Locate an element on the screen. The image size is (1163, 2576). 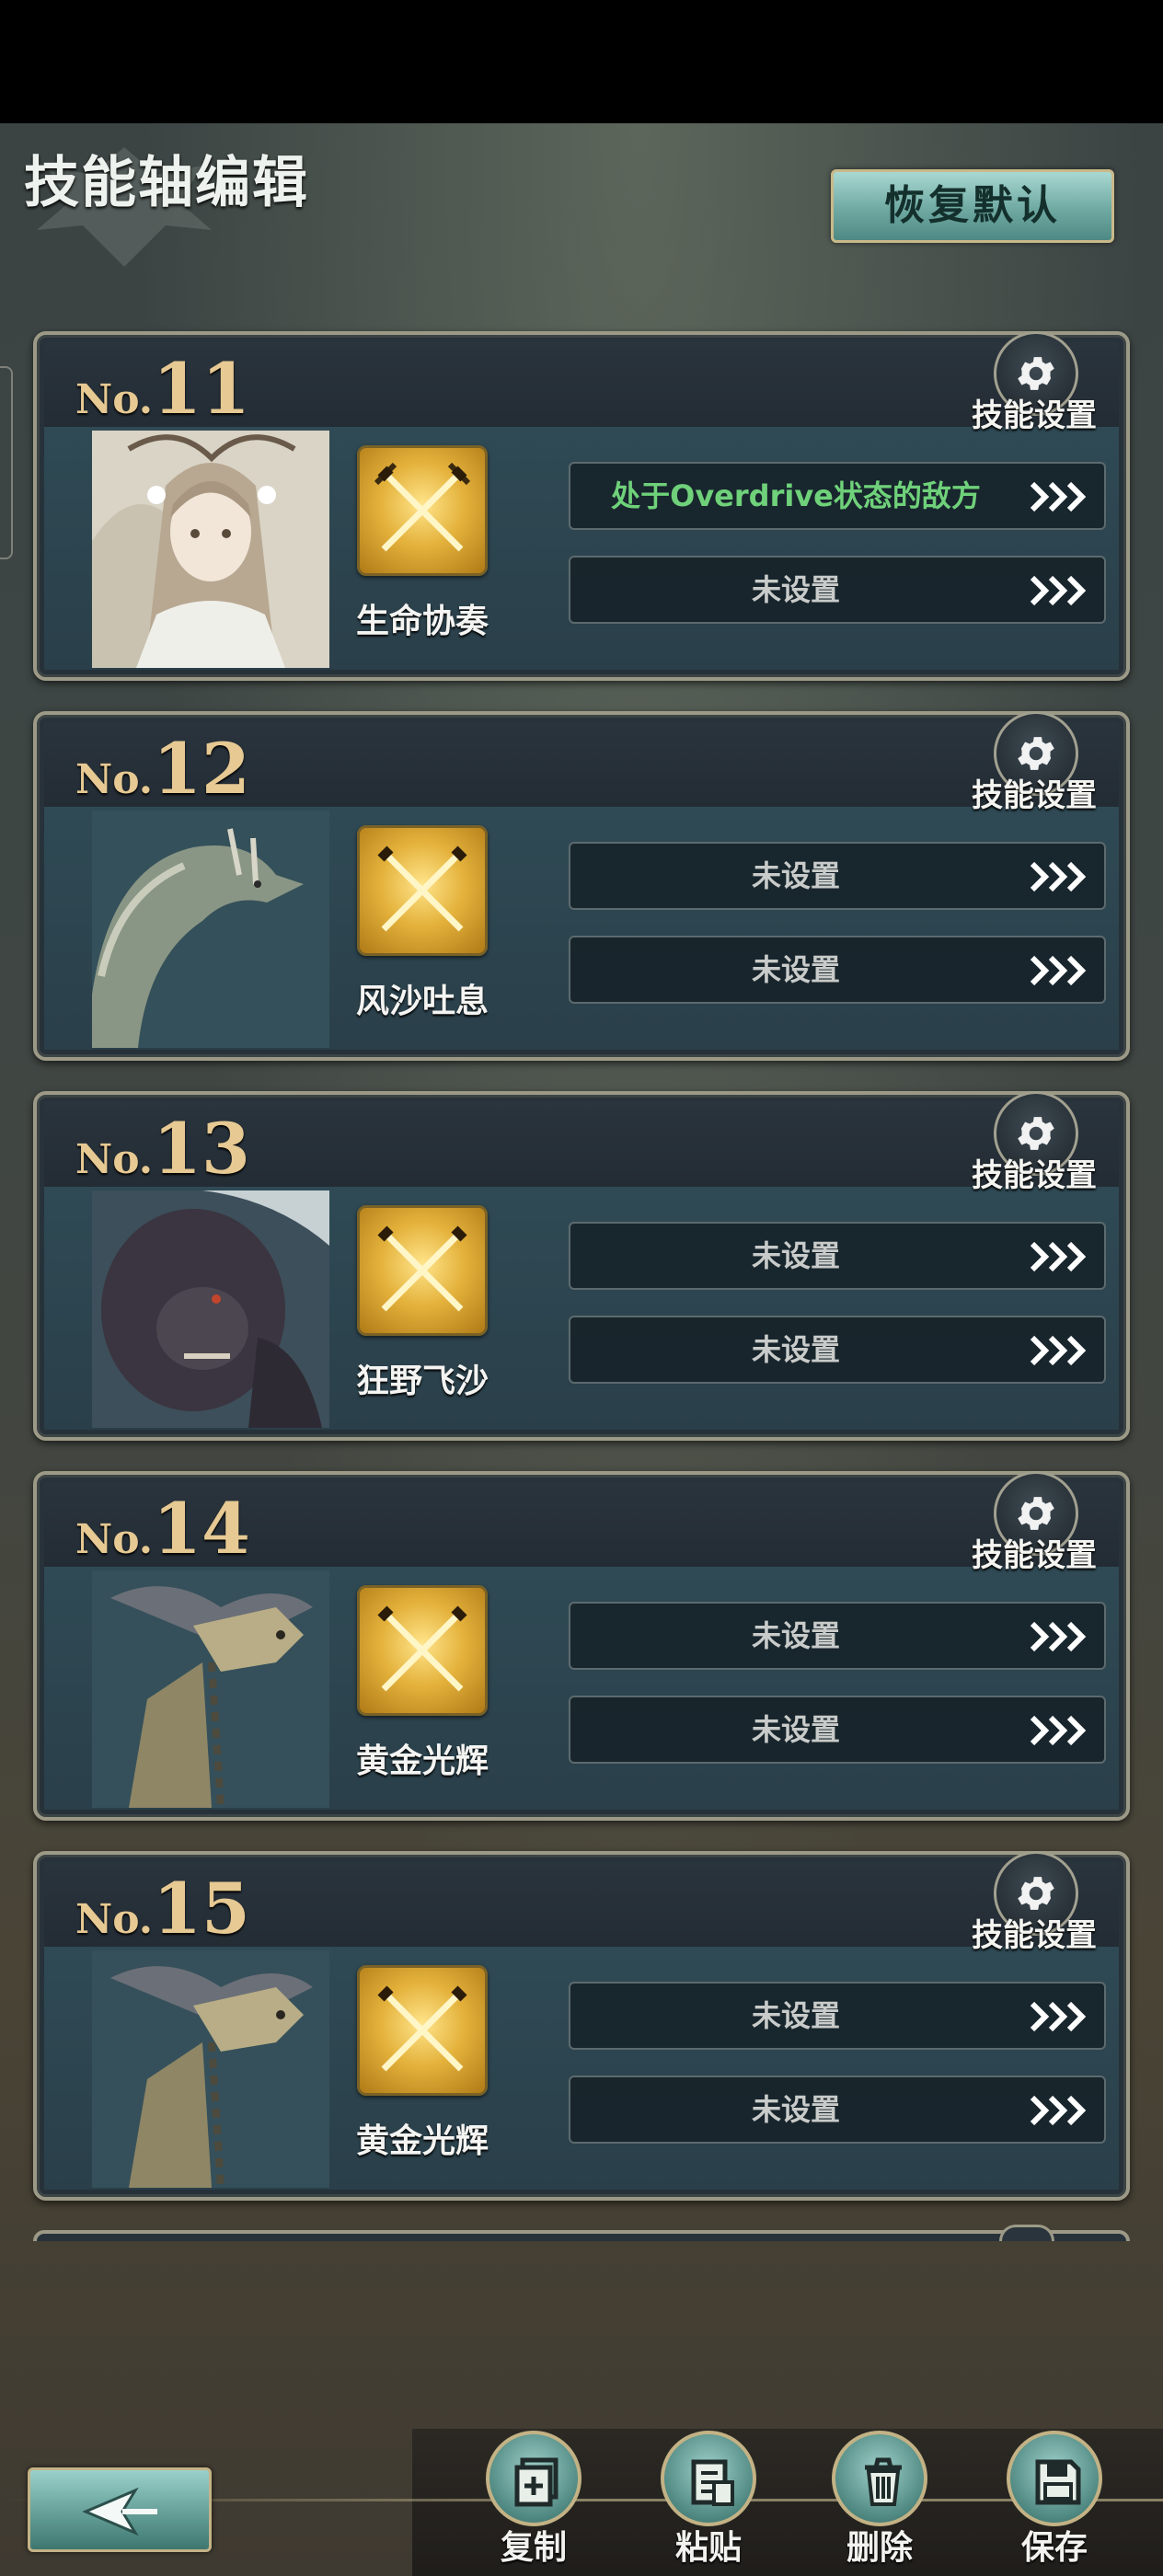
paste-icon is located at coordinates (712, 2482).